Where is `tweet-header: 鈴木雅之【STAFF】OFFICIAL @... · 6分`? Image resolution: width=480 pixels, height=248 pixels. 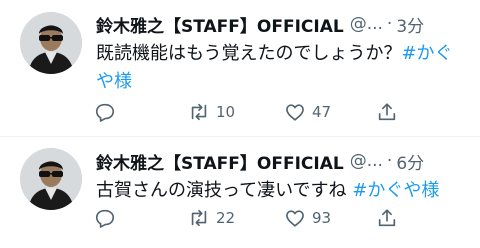
tweet-header: 鈴木雅之【STAFF】OFFICIAL @... · 6分 is located at coordinates (282, 161).